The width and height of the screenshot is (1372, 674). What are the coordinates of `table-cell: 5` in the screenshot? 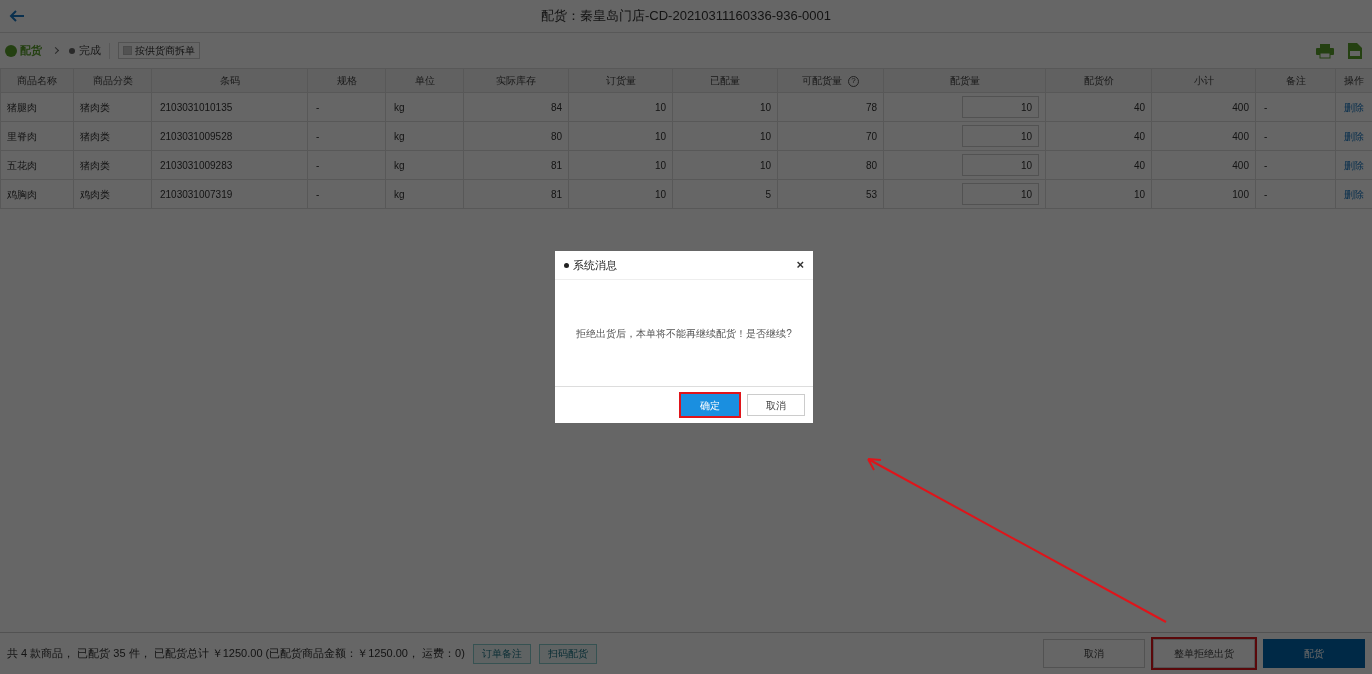 It's located at (725, 194).